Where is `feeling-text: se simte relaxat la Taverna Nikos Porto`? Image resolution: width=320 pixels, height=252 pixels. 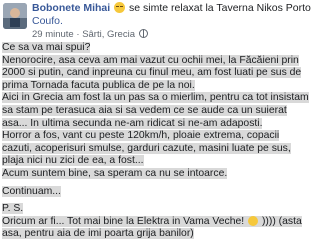
feeling-text: se simte relaxat la Taverna Nikos Porto is located at coordinates (220, 8).